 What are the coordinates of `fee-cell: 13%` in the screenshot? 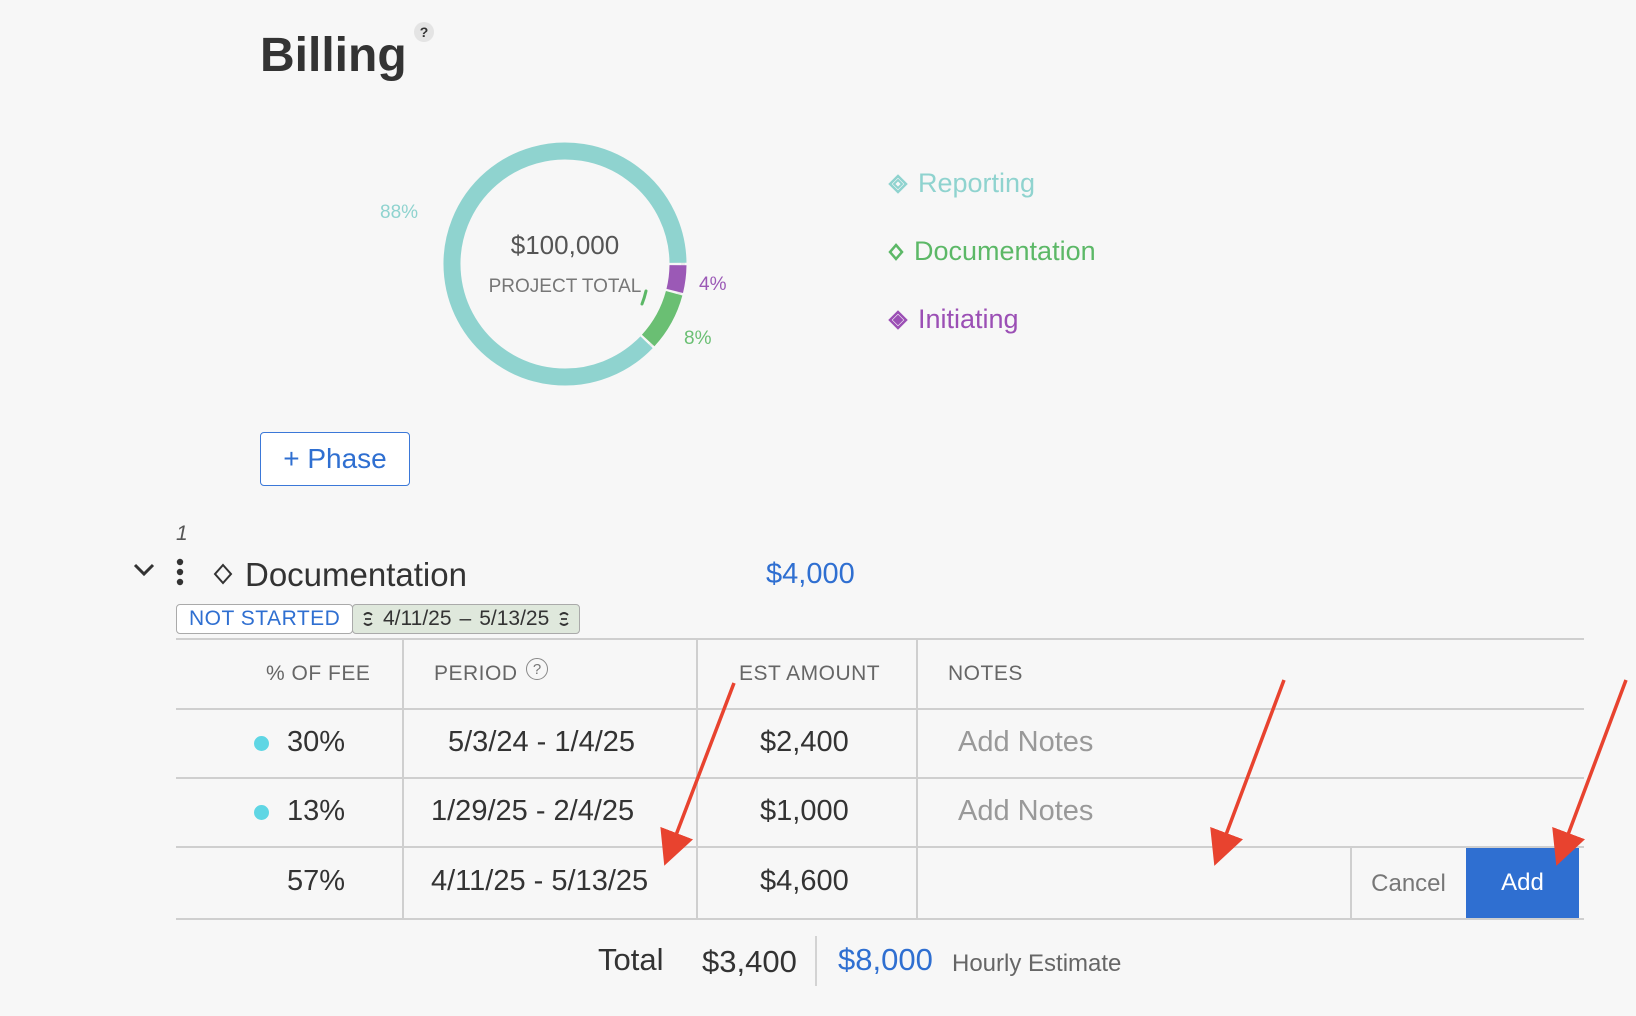 It's located at (316, 811).